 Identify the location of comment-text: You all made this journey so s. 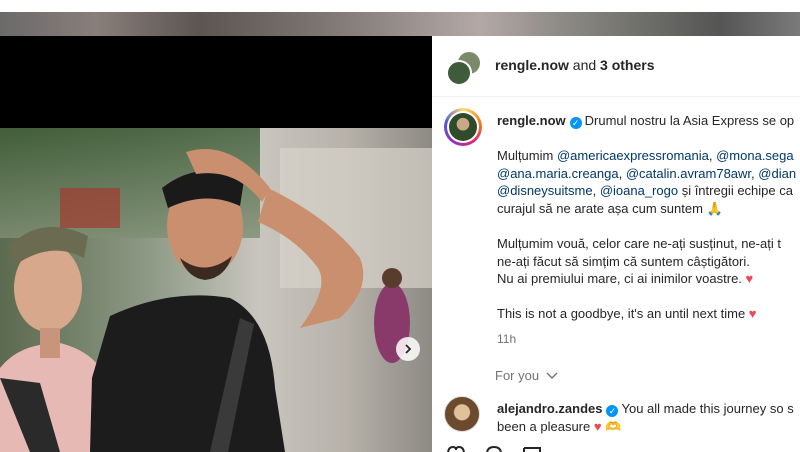
(707, 408).